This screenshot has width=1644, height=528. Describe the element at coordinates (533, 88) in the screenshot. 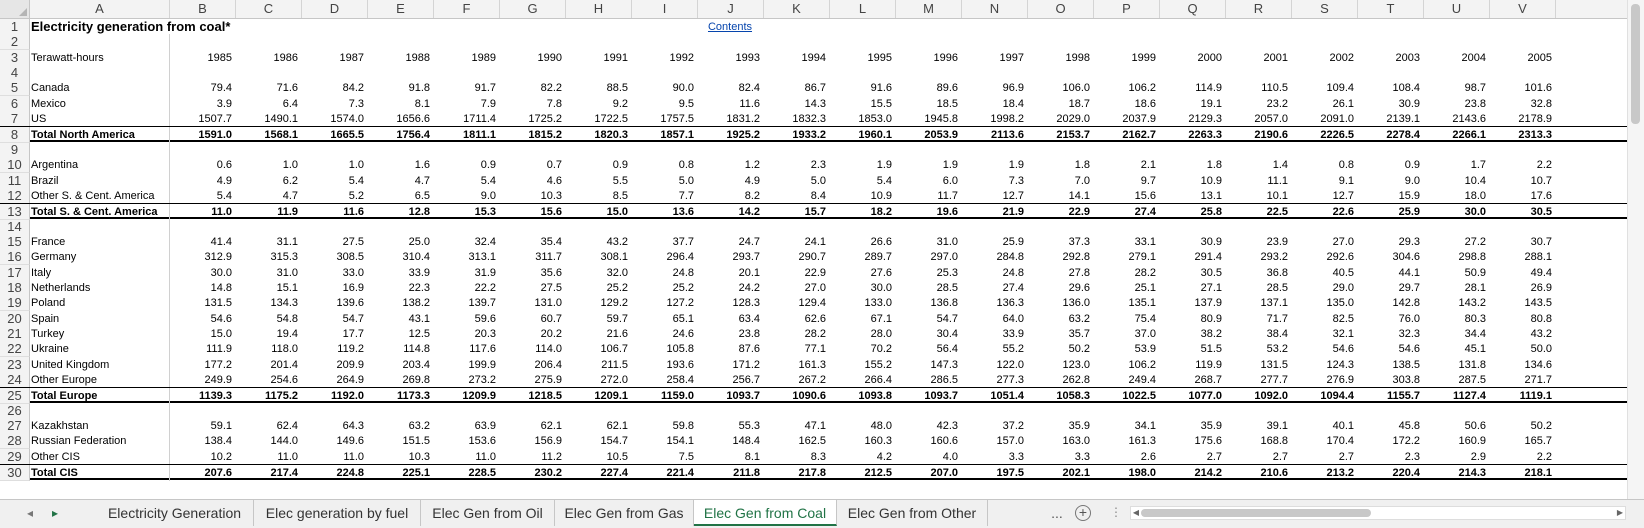

I see `value-cell: 82.2` at that location.